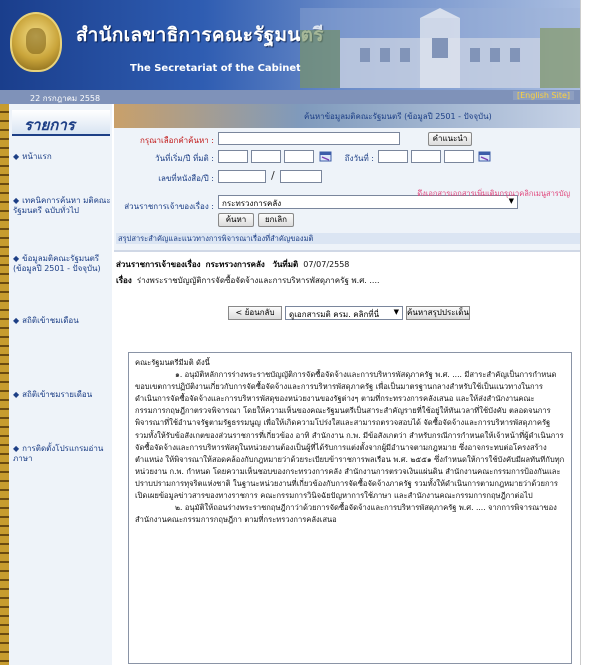 This screenshot has height=665, width=598. I want to click on sidebar-heading: รายการ, so click(61, 123).